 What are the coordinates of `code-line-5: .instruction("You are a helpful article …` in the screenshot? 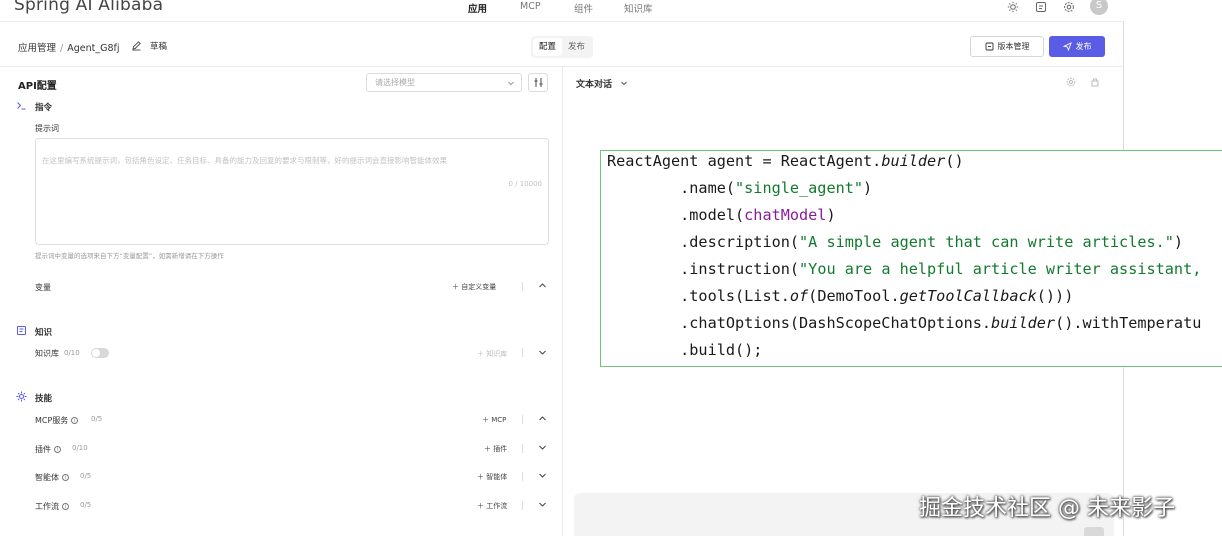 It's located at (904, 269).